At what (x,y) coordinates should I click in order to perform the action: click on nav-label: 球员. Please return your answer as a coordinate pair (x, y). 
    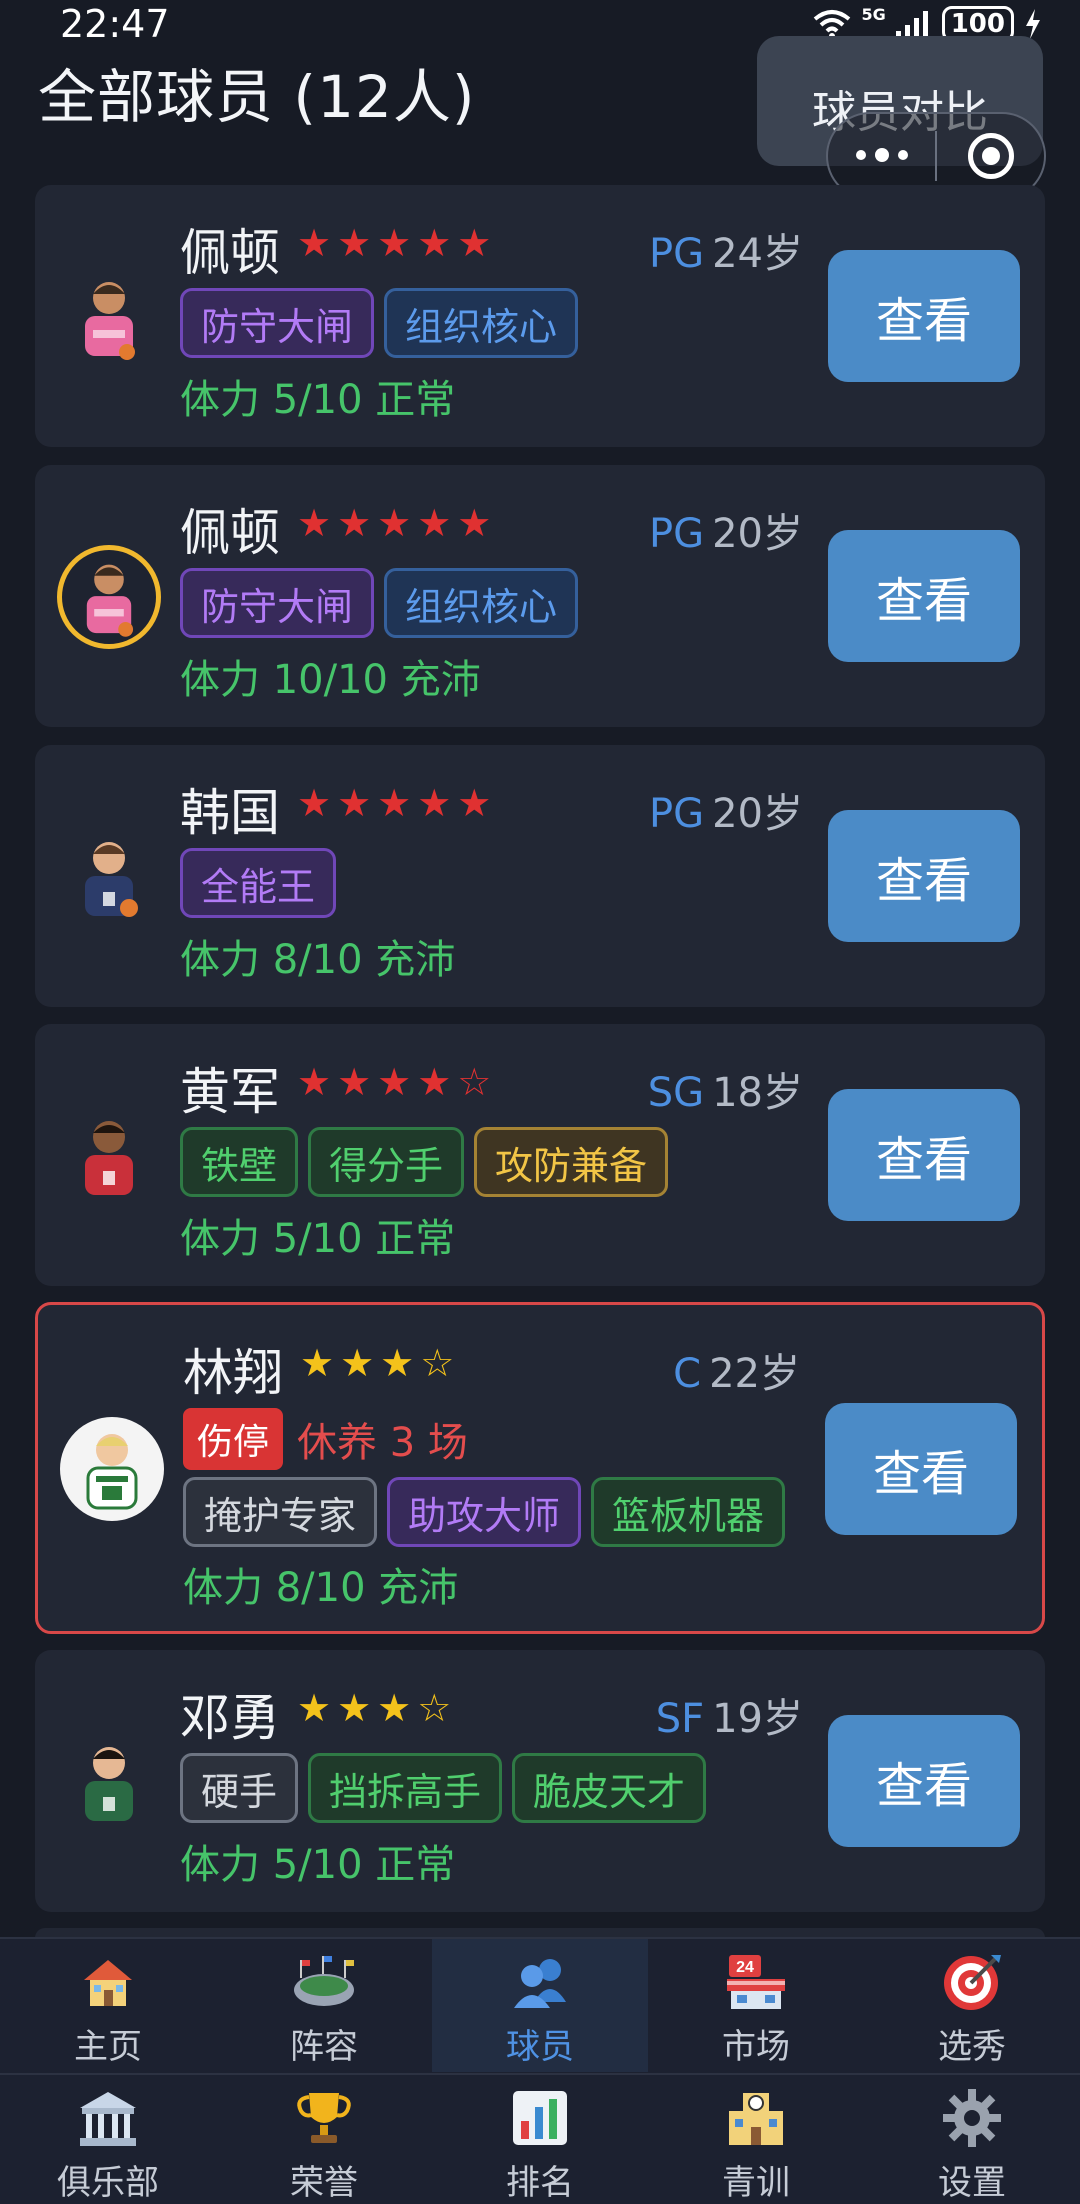
    Looking at the image, I should click on (540, 2047).